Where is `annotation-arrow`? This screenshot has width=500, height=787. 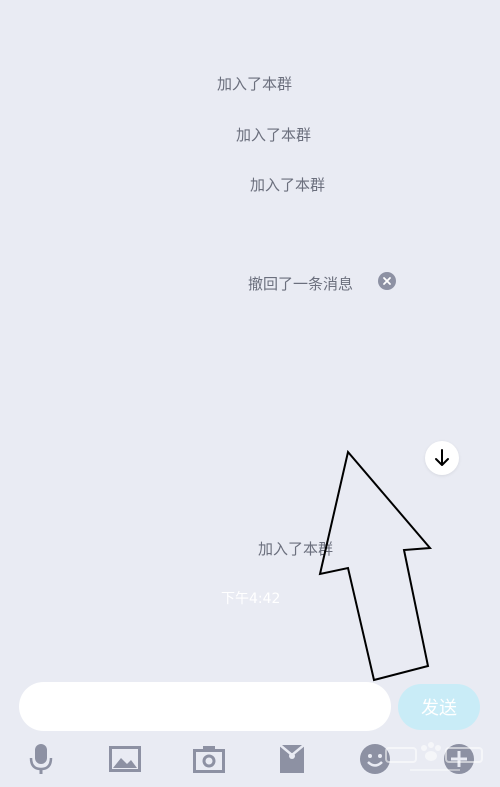
annotation-arrow is located at coordinates (375, 565).